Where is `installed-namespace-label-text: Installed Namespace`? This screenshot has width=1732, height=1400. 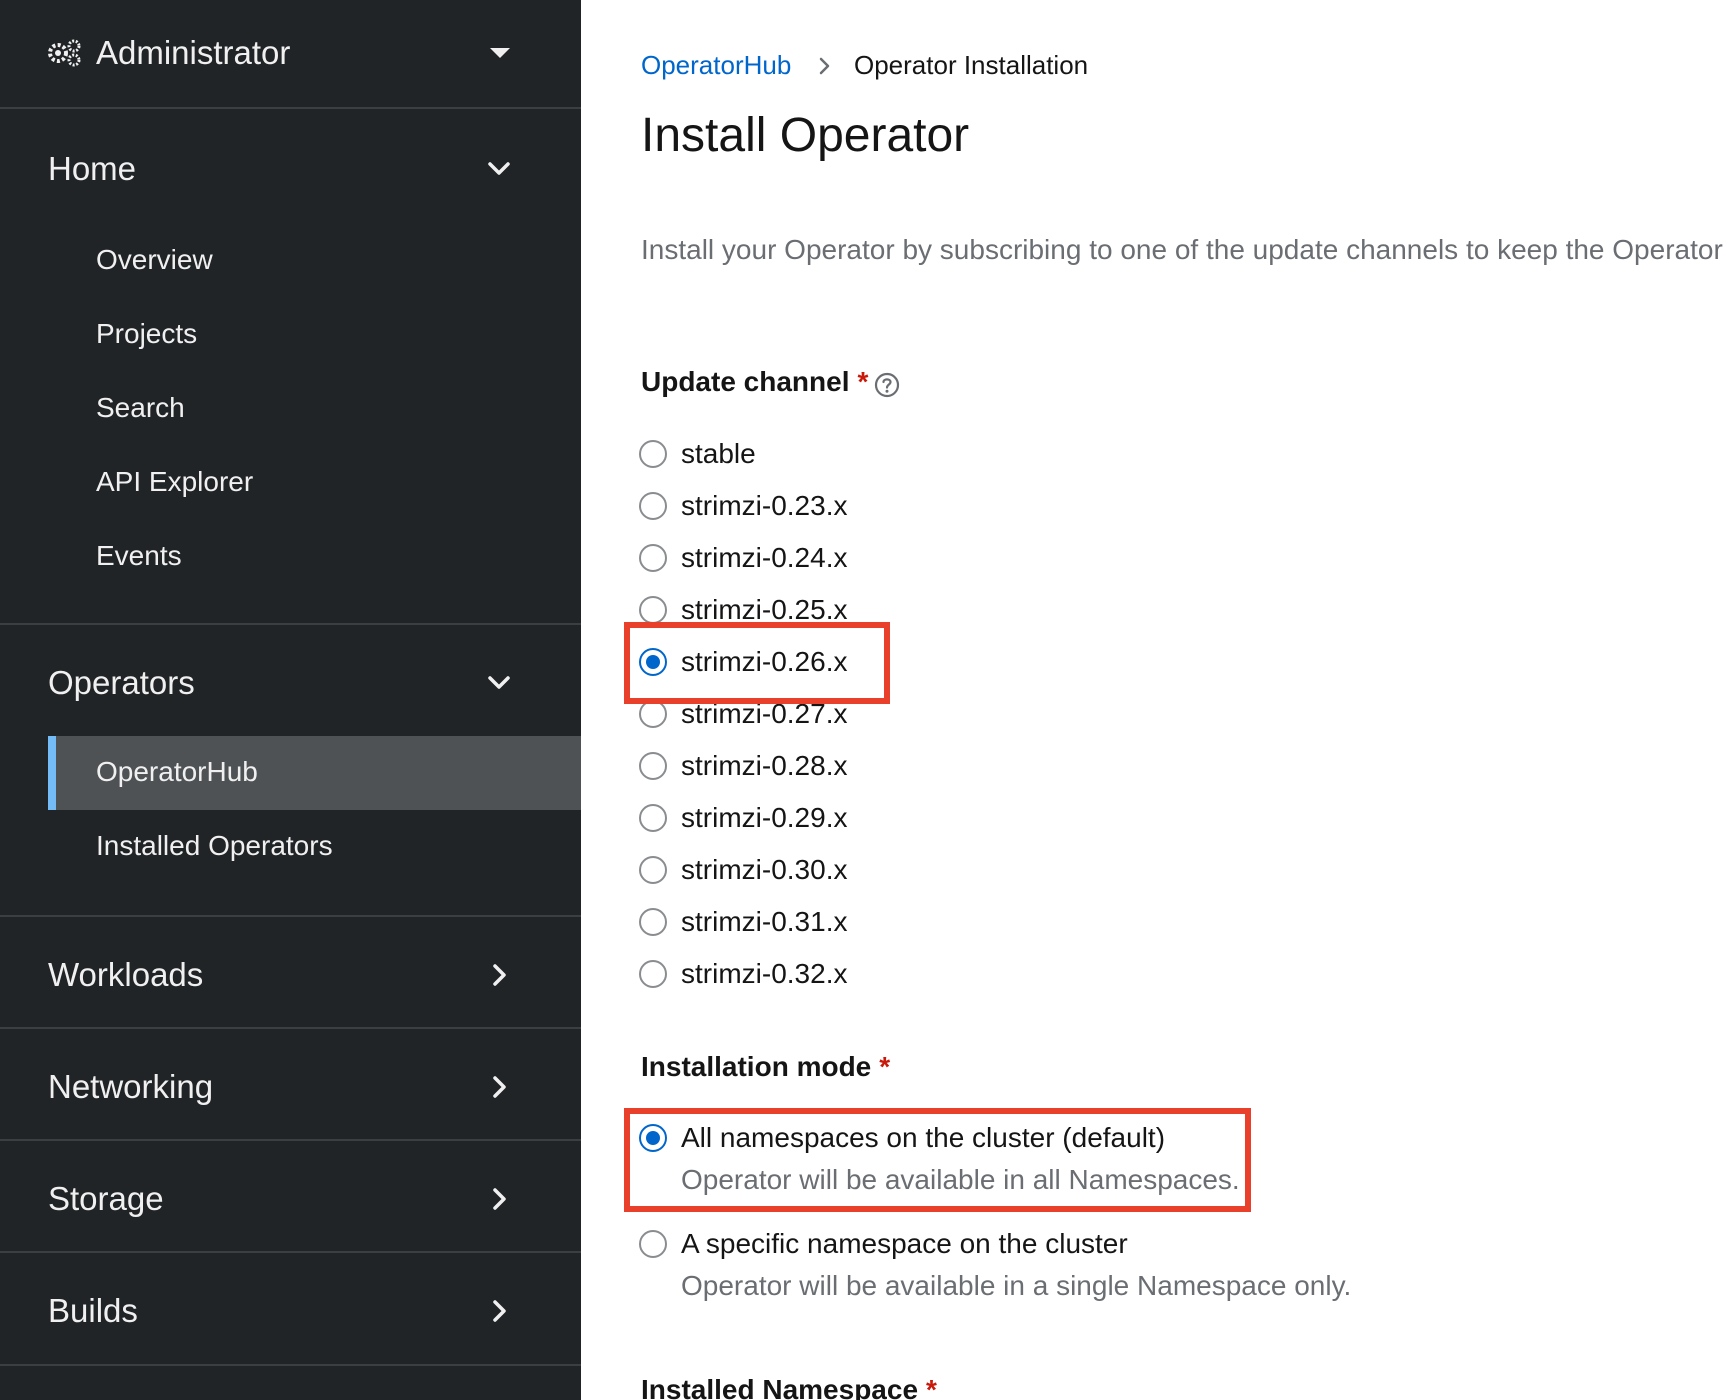
installed-namespace-label-text: Installed Namespace is located at coordinates (780, 1387).